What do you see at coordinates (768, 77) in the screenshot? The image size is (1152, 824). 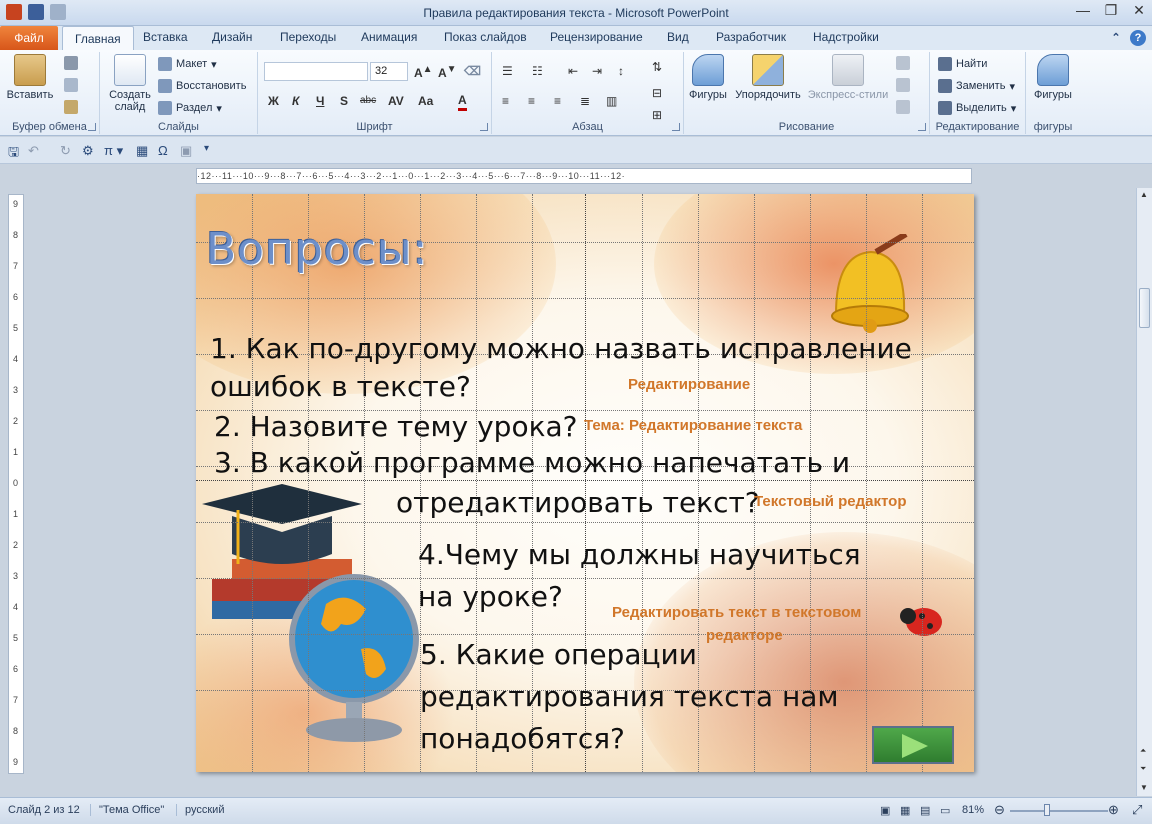 I see `arrange-button: Упорядочить` at bounding box center [768, 77].